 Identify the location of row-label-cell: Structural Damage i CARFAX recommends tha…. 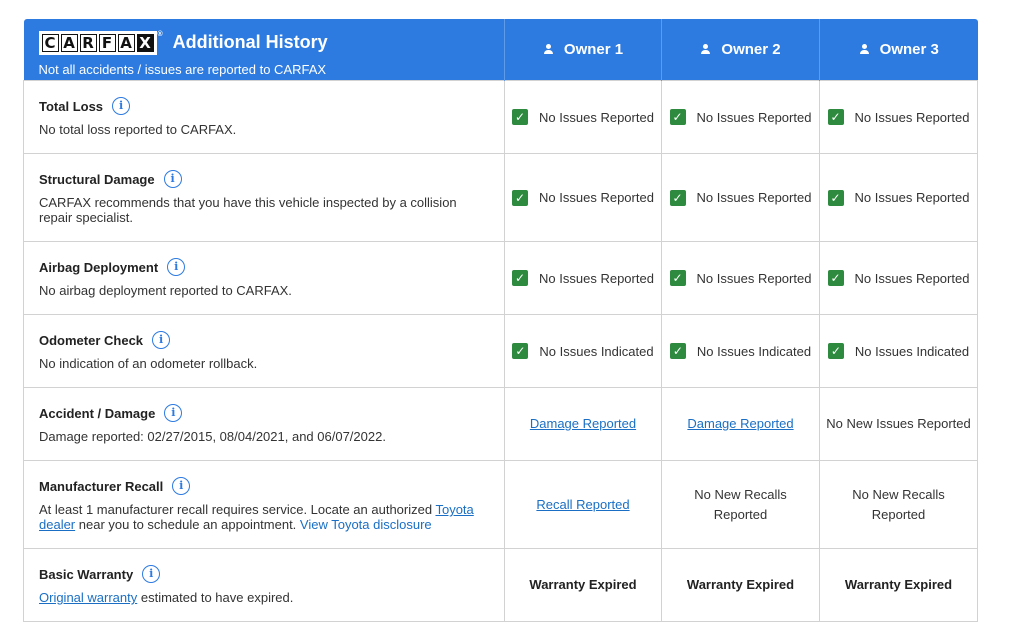
(264, 197).